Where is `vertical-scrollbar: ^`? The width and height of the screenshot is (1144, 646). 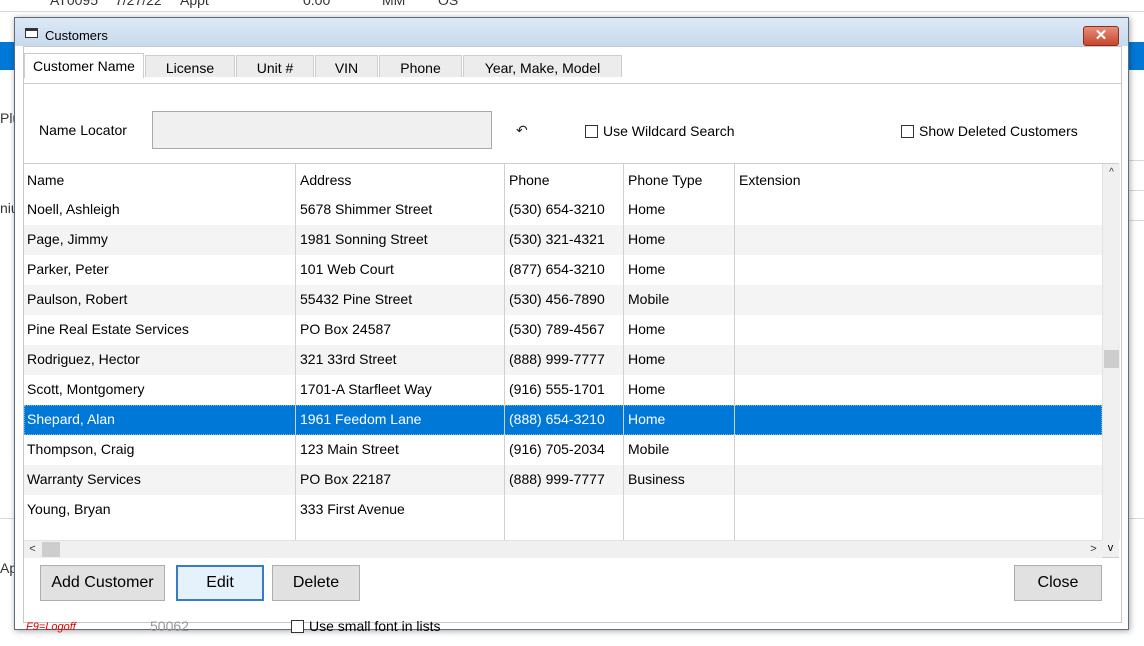 vertical-scrollbar: ^ is located at coordinates (1111, 352).